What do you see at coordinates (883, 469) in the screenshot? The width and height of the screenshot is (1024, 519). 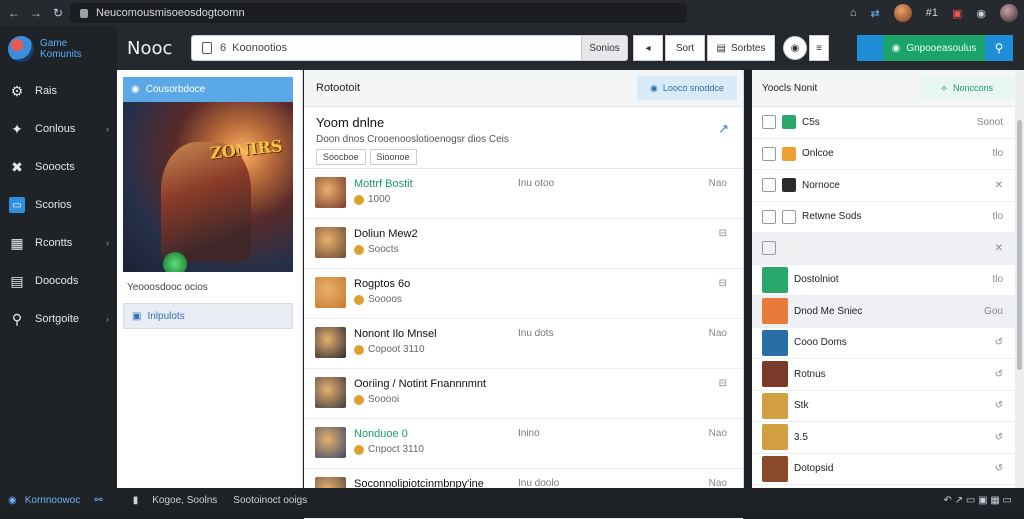 I see `list-item: Dotopsid ↺` at bounding box center [883, 469].